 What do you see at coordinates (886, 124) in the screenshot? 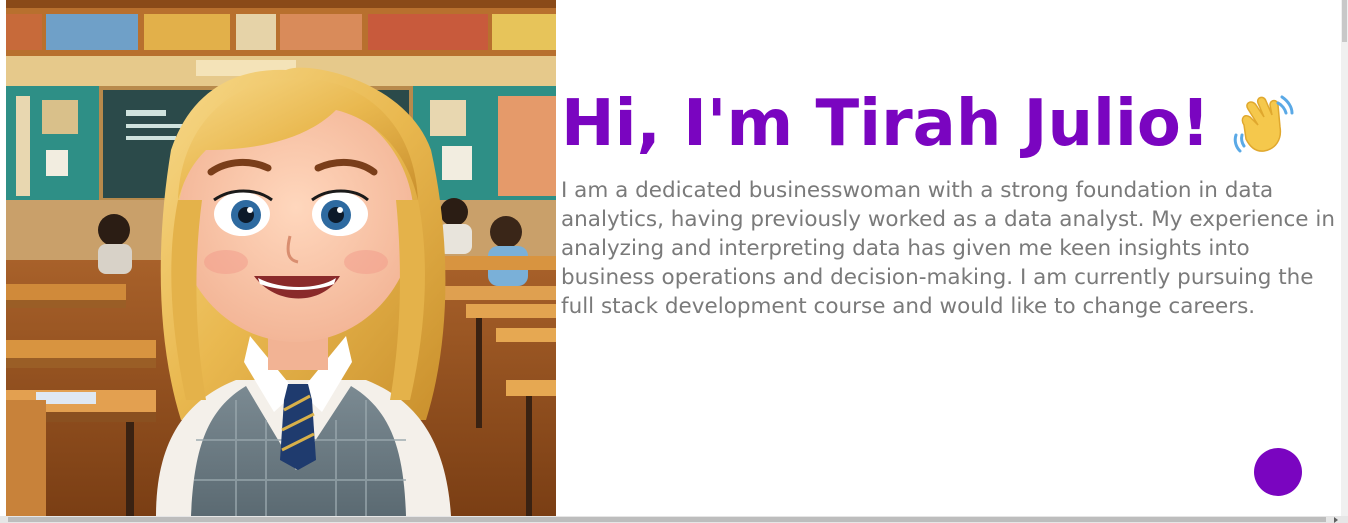
I see `greeting-text: Hi, I'm Tirah Julio!` at bounding box center [886, 124].